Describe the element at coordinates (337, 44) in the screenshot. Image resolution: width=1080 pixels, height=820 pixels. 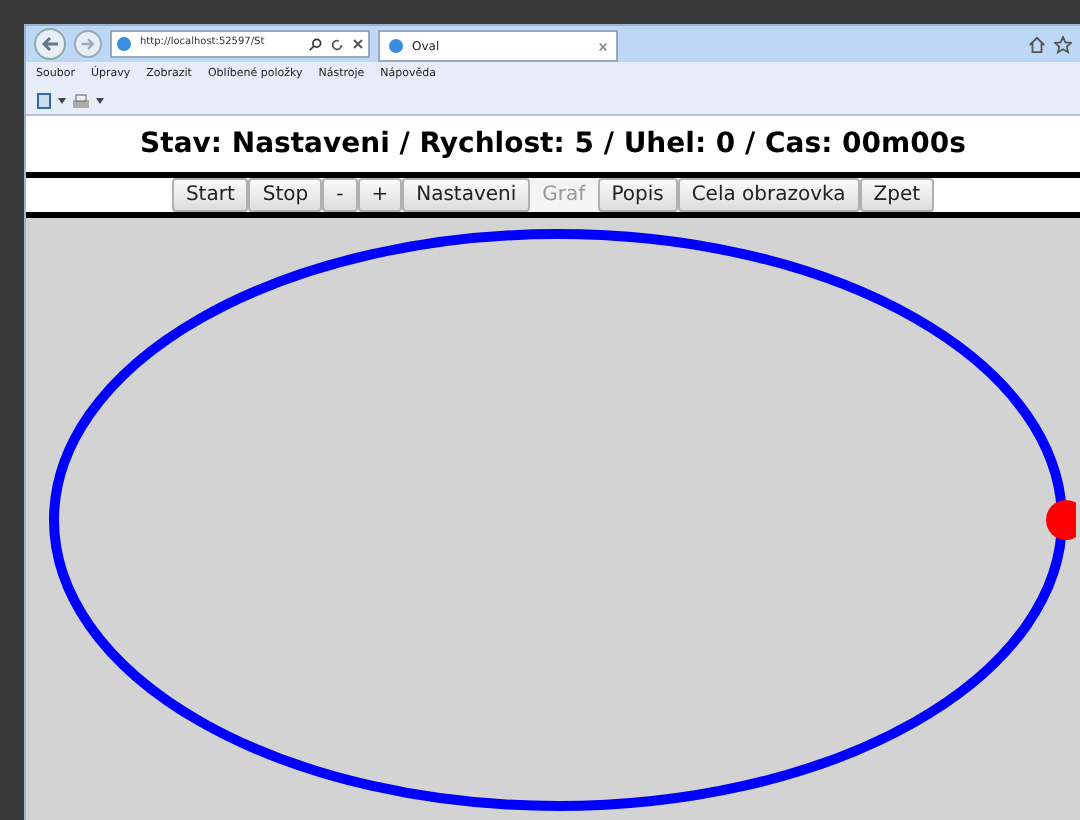
I see `refresh-icon` at that location.